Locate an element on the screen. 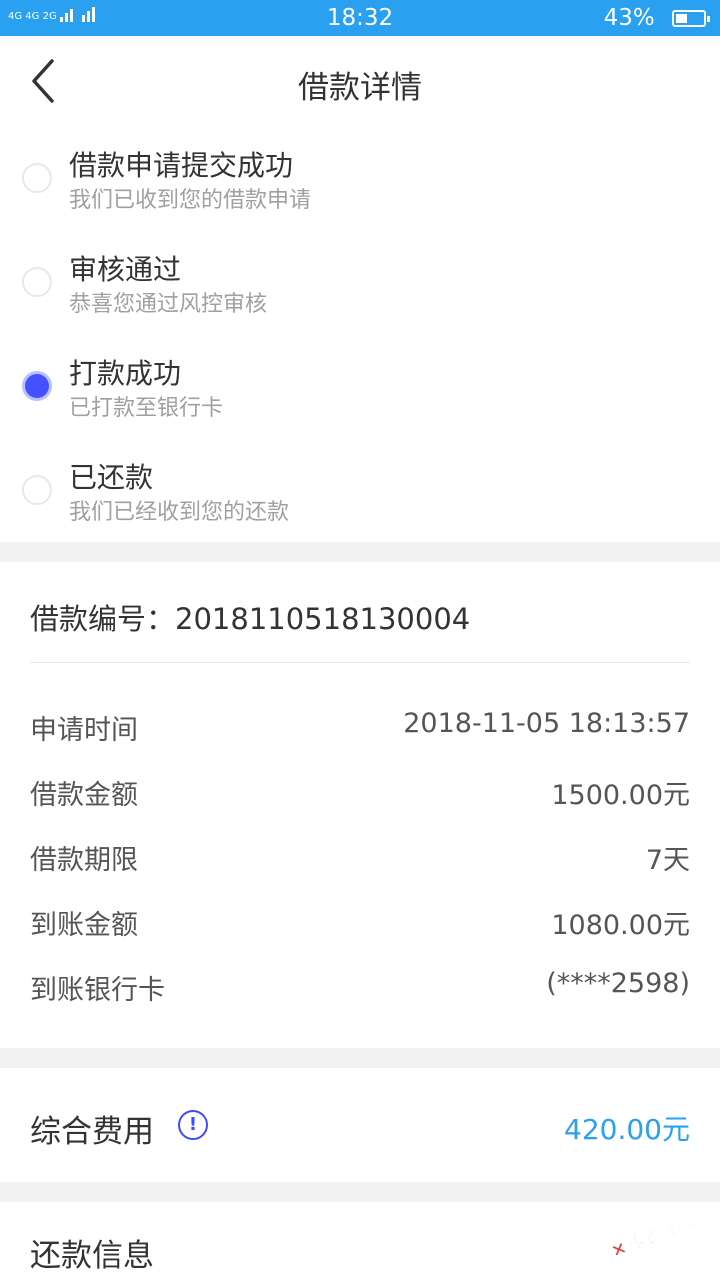  status-bar: 4G 4G 2G 18:32 43% is located at coordinates (360, 18).